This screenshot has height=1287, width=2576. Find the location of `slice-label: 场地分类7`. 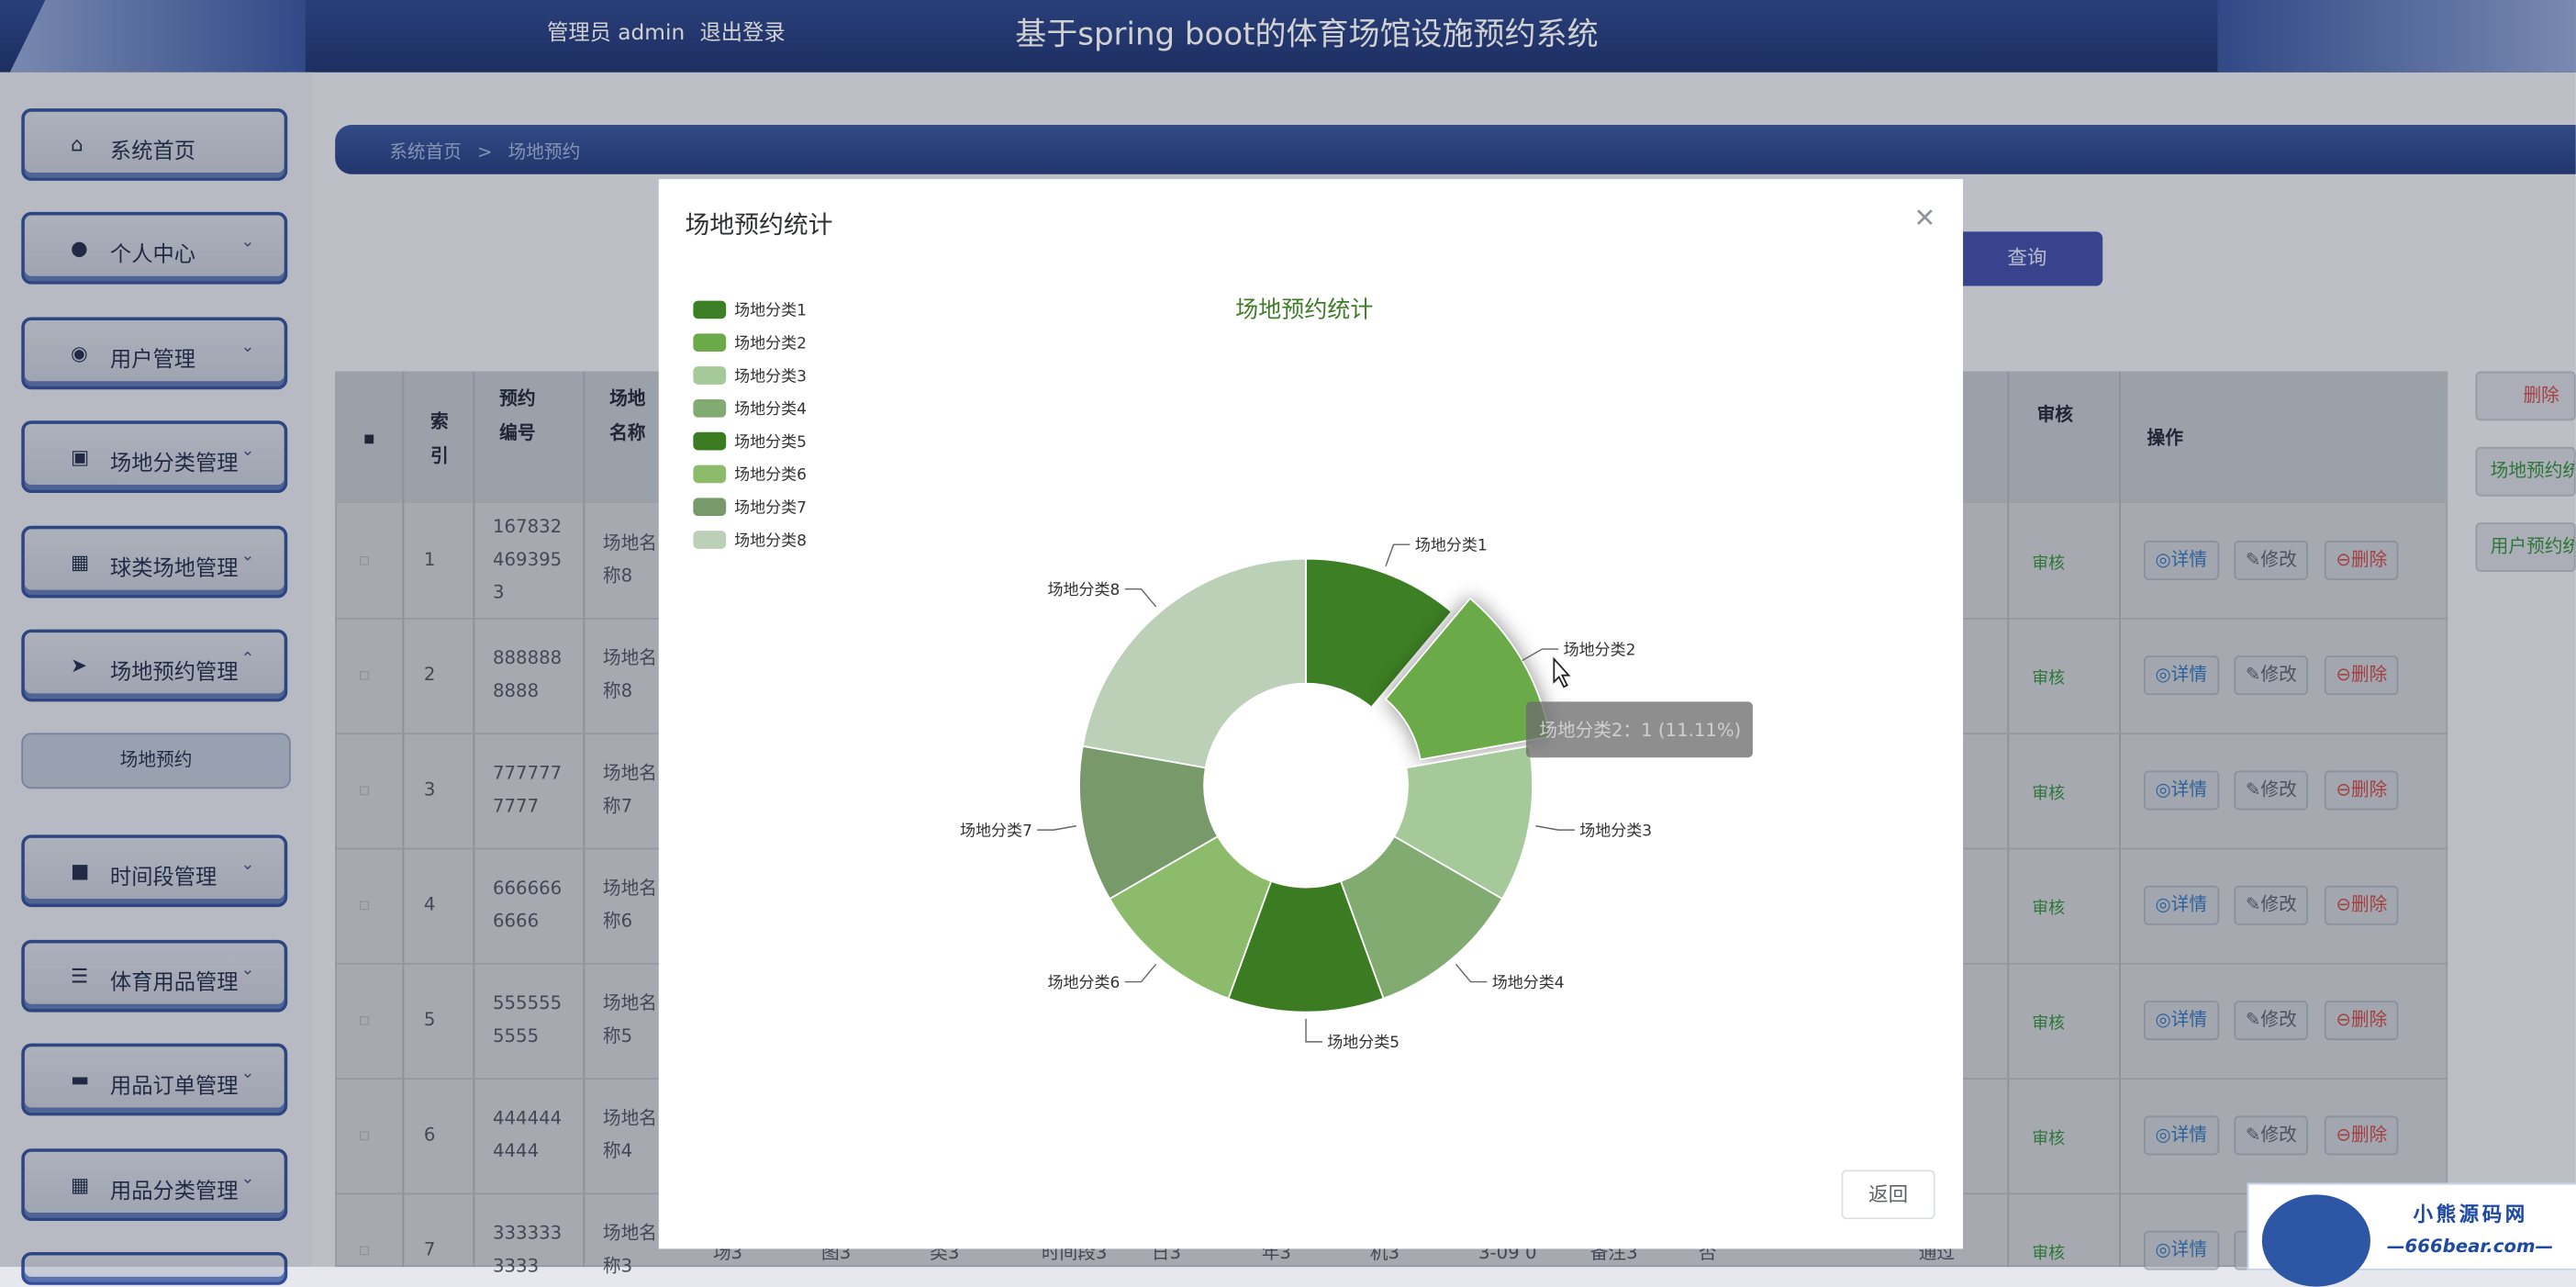

slice-label: 场地分类7 is located at coordinates (996, 831).